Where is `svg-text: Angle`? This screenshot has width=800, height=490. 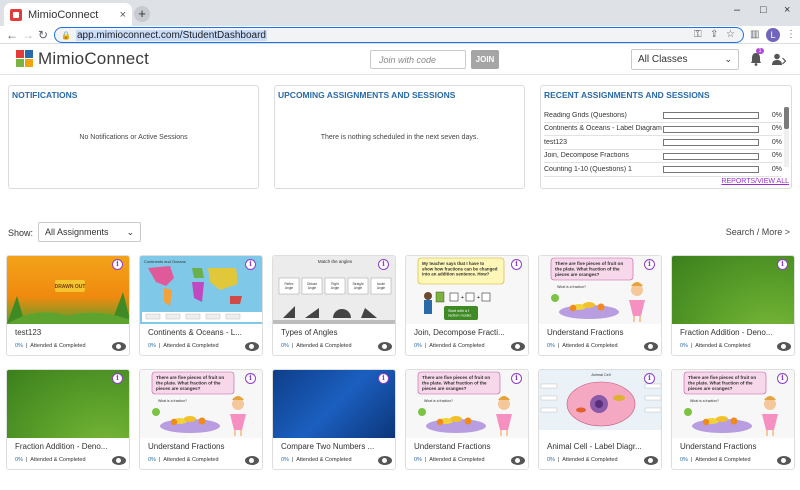 svg-text: Angle is located at coordinates (312, 288).